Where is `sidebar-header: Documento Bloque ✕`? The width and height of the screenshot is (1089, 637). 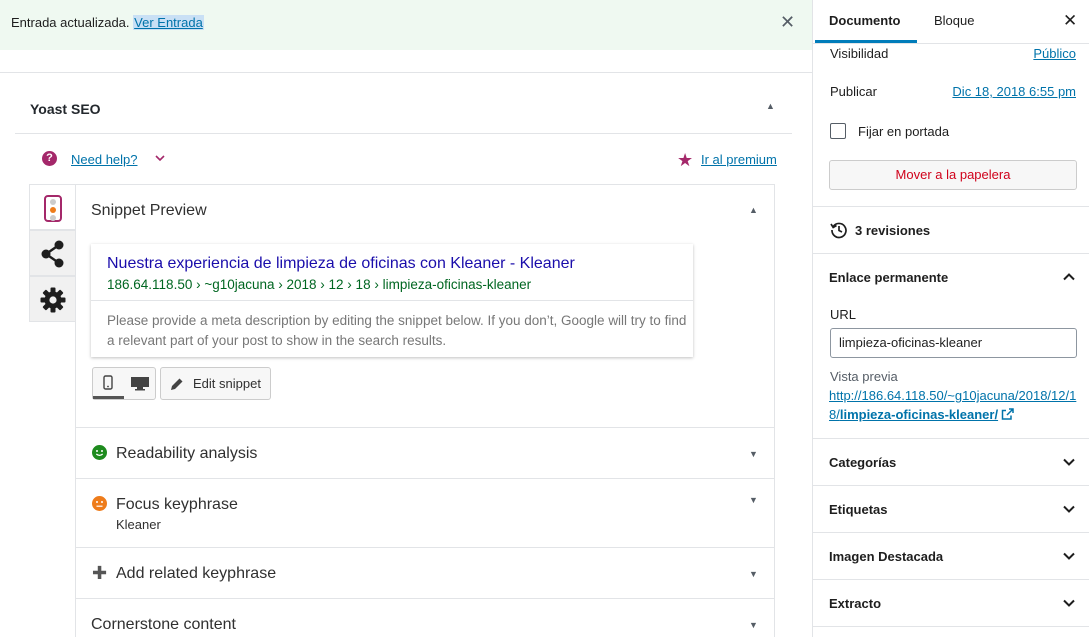
sidebar-header: Documento Bloque ✕ is located at coordinates (951, 22).